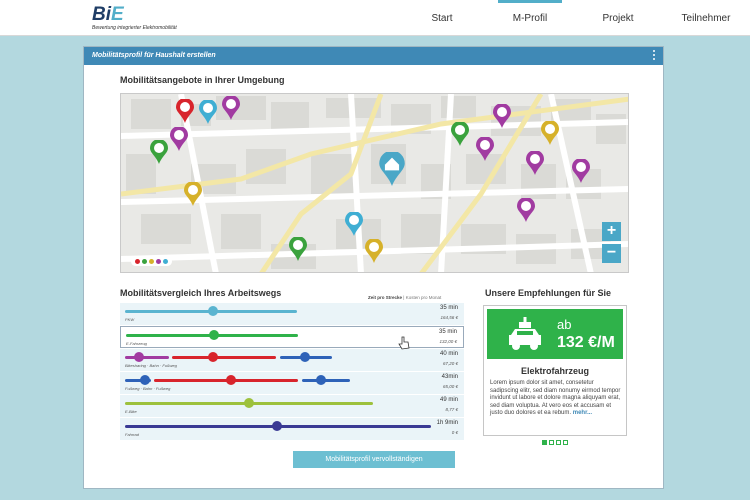 The height and width of the screenshot is (500, 750). Describe the element at coordinates (130, 319) in the screenshot. I see `row-label: PKW` at that location.